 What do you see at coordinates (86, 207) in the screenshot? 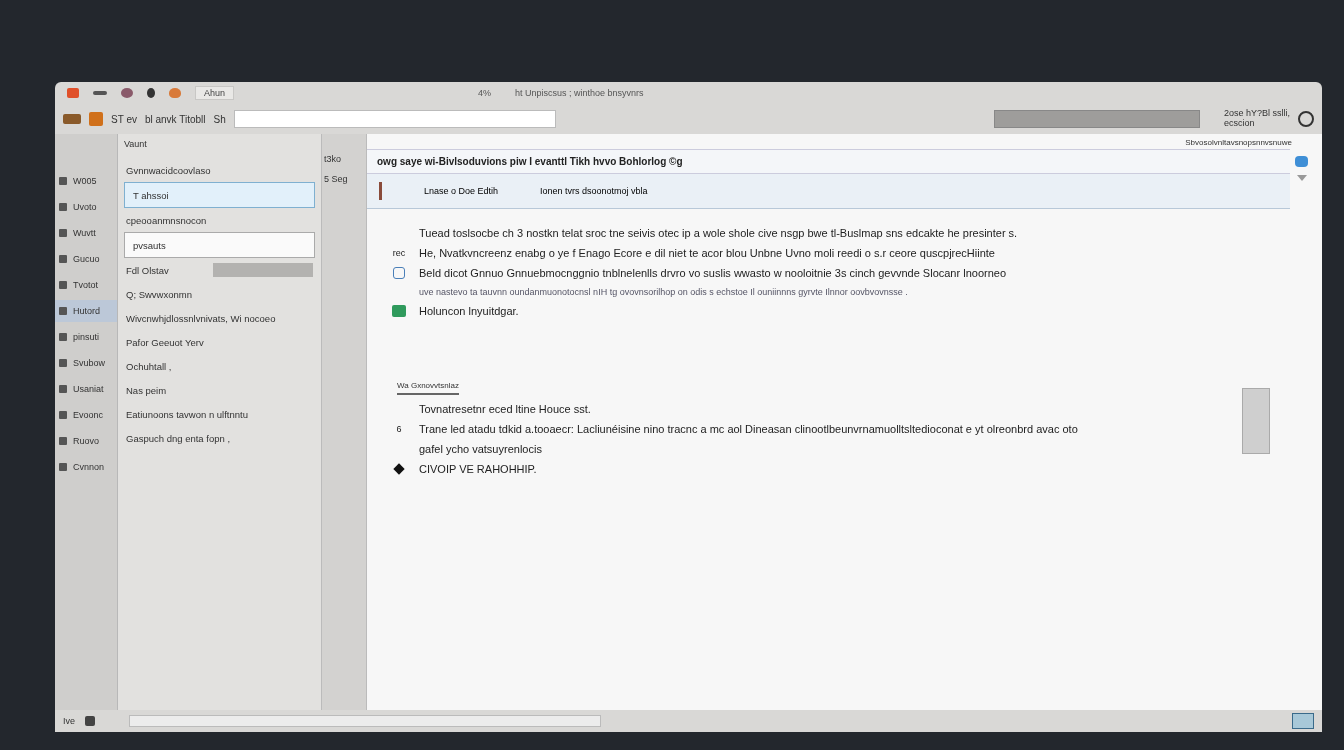
I see `nav-item: Uvoto` at bounding box center [86, 207].